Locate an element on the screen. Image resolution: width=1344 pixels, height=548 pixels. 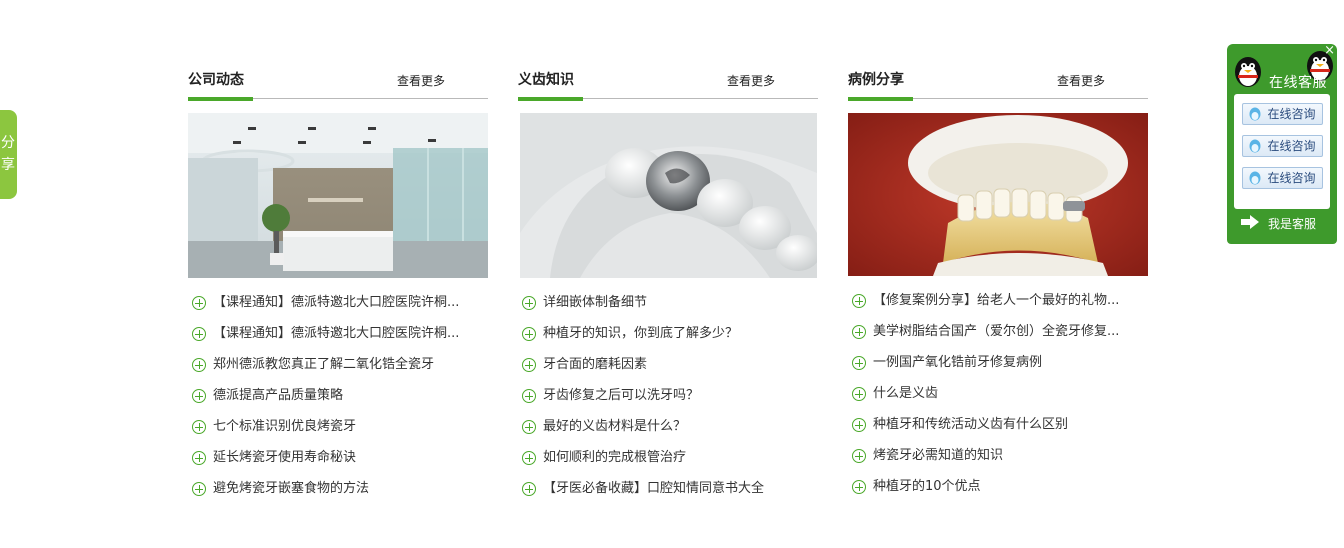
list-item: 牙齿修复之后可以洗牙吗？ is located at coordinates (668, 403).